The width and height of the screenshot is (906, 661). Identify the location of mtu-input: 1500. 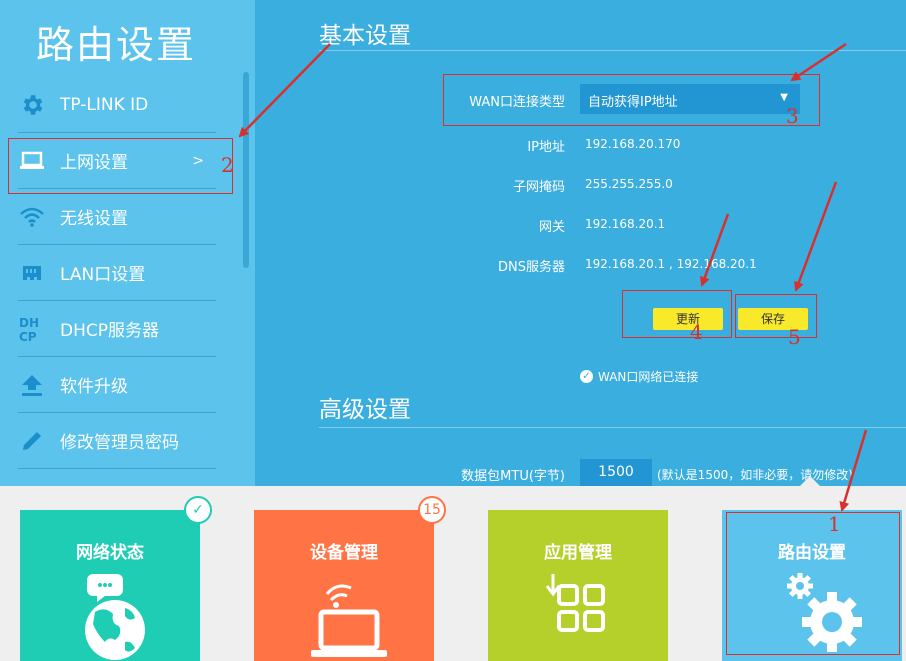
(616, 472).